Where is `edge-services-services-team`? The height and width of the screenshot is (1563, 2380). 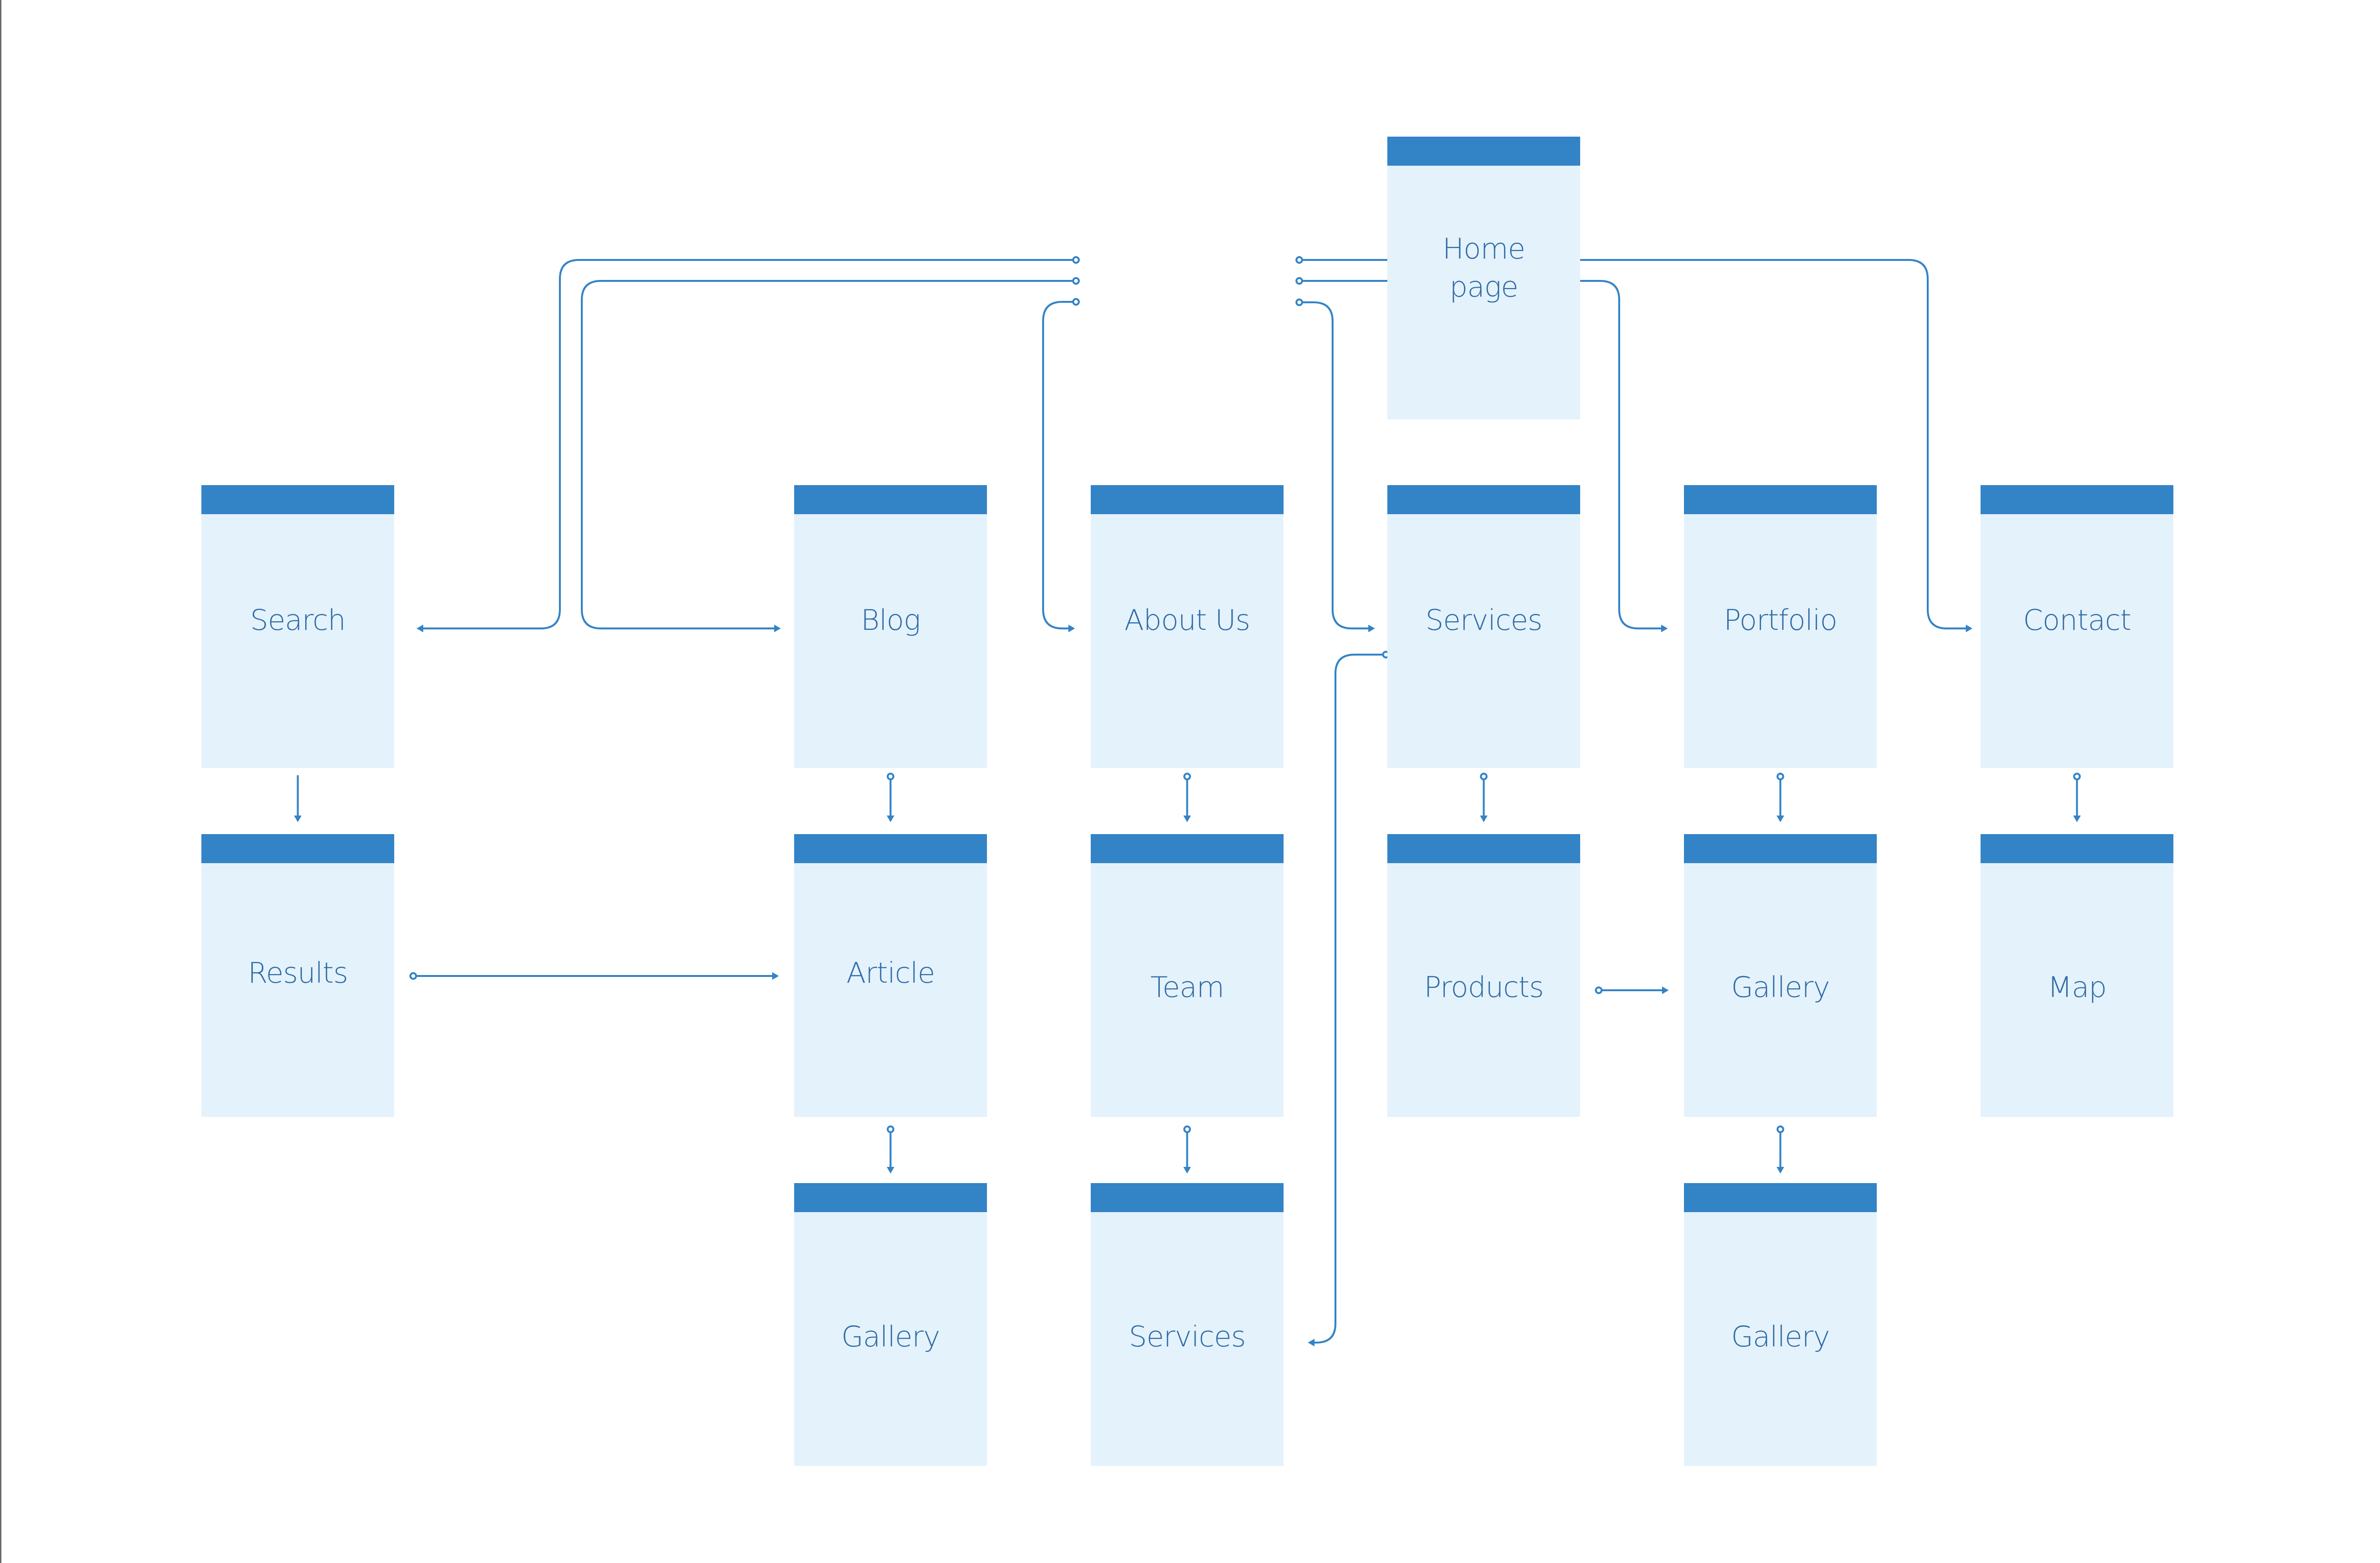
edge-services-services-team is located at coordinates (1347, 999).